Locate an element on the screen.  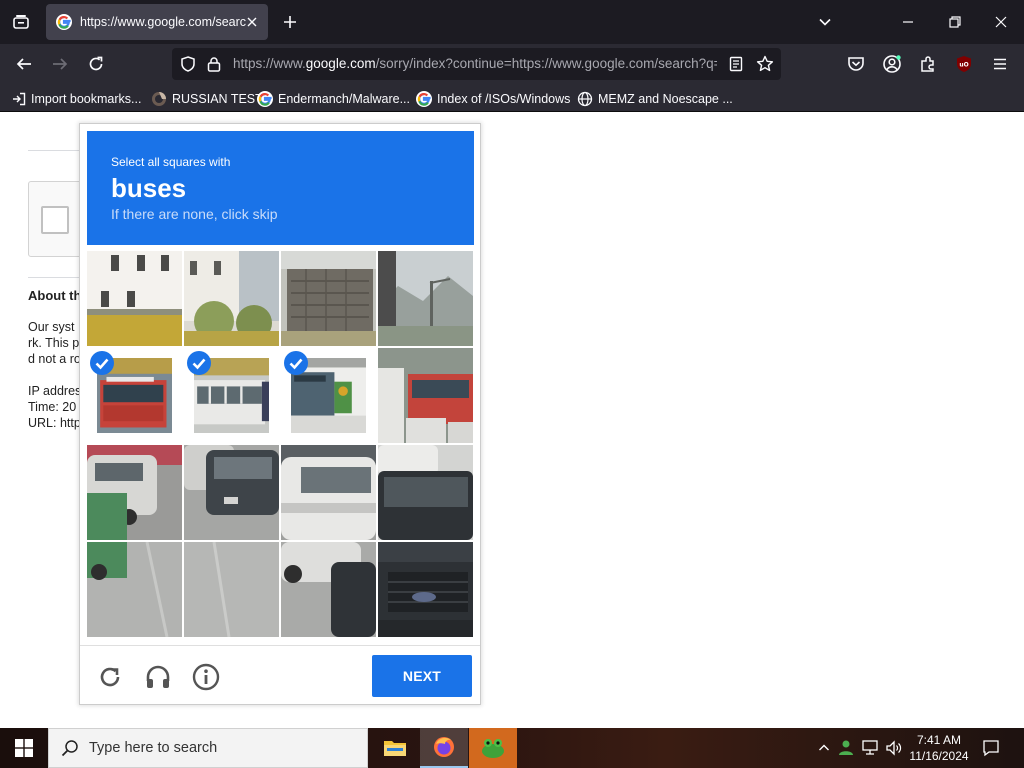
new-tab-button is located at coordinates (290, 22).